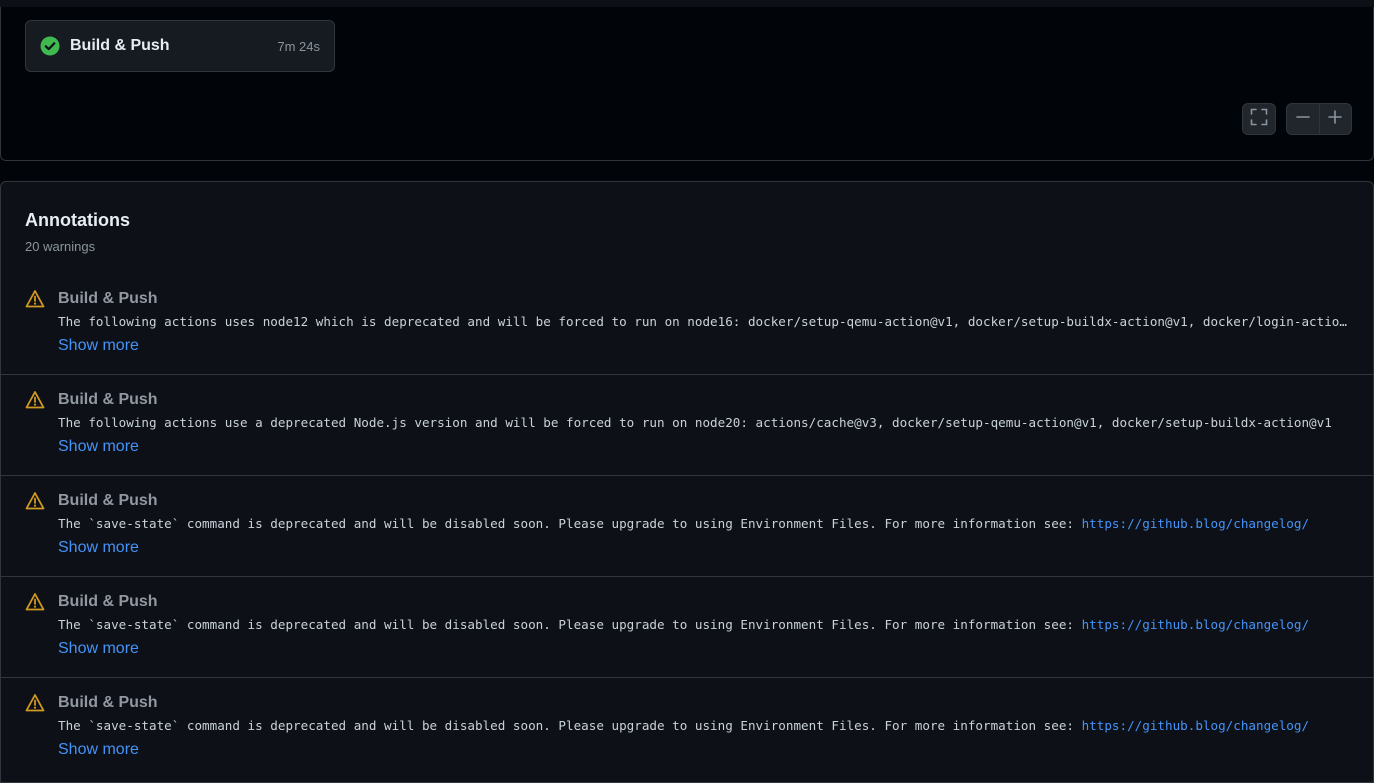 The height and width of the screenshot is (783, 1374). What do you see at coordinates (180, 46) in the screenshot?
I see `job-card-build-push: Build & Push 7m 24s` at bounding box center [180, 46].